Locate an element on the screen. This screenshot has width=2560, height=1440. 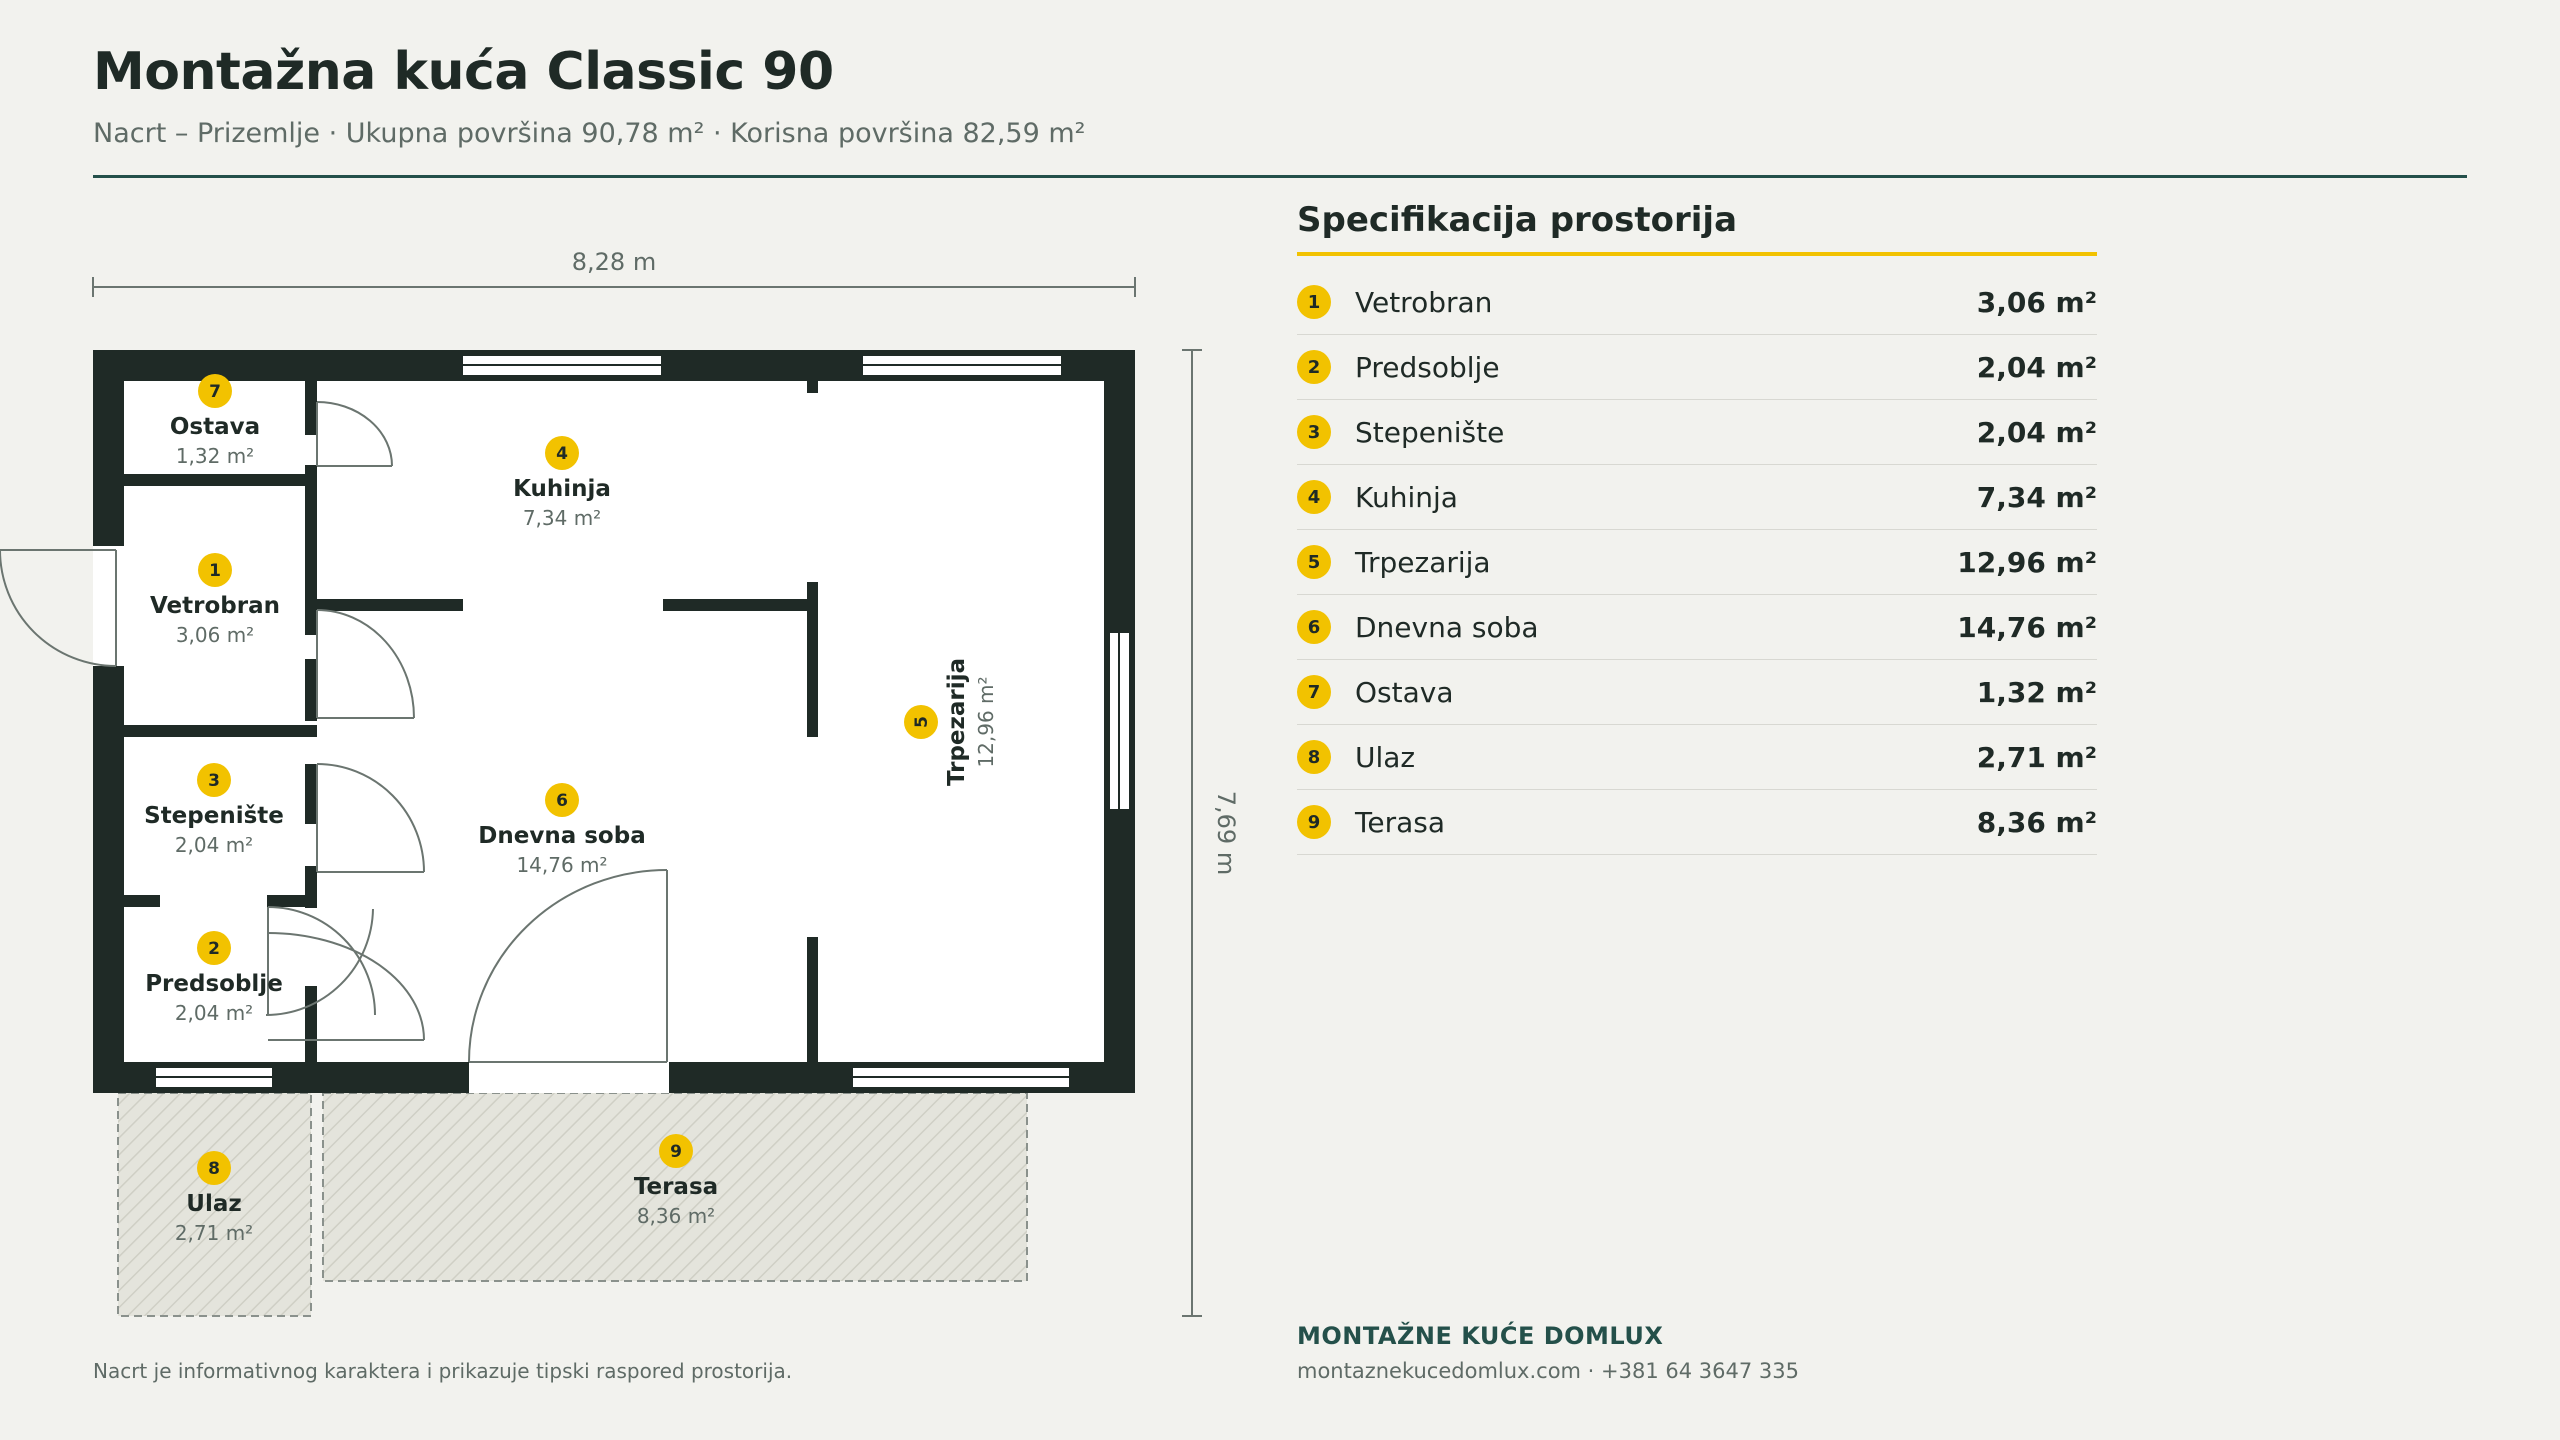
spec-row: 3 Stepenište 2,04 m² is located at coordinates (1697, 432).